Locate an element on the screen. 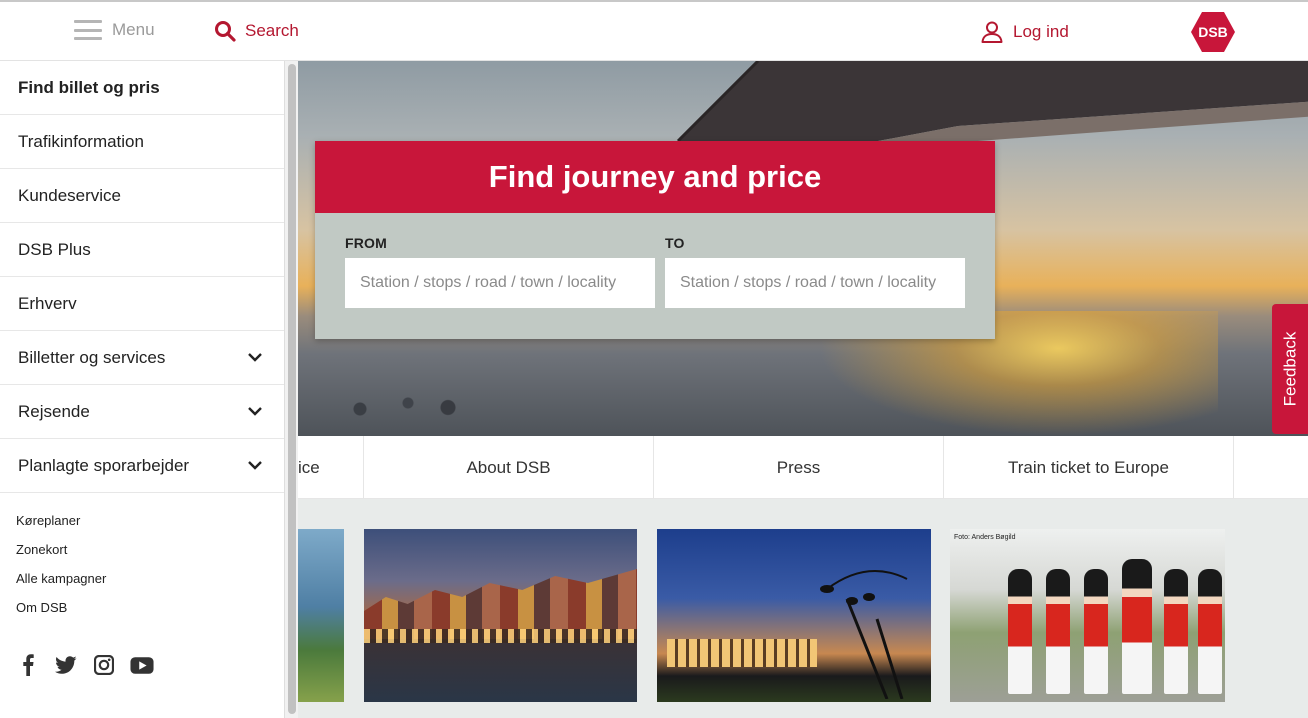 Image resolution: width=1308 pixels, height=718 pixels. journey-search-card: Find journey and price FROM TO is located at coordinates (655, 240).